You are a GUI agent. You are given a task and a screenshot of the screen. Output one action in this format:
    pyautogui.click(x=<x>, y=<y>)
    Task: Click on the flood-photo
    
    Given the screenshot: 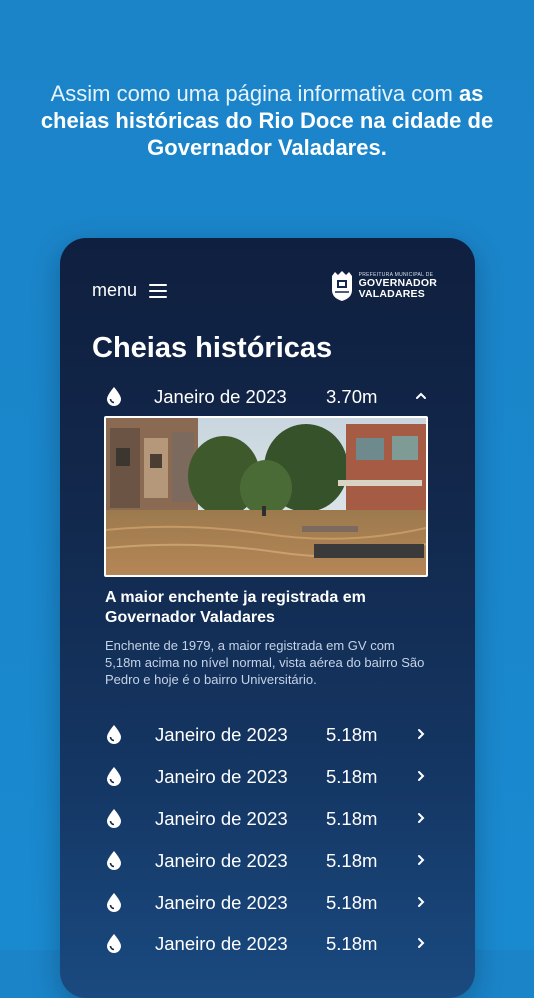 What is the action you would take?
    pyautogui.click(x=266, y=496)
    